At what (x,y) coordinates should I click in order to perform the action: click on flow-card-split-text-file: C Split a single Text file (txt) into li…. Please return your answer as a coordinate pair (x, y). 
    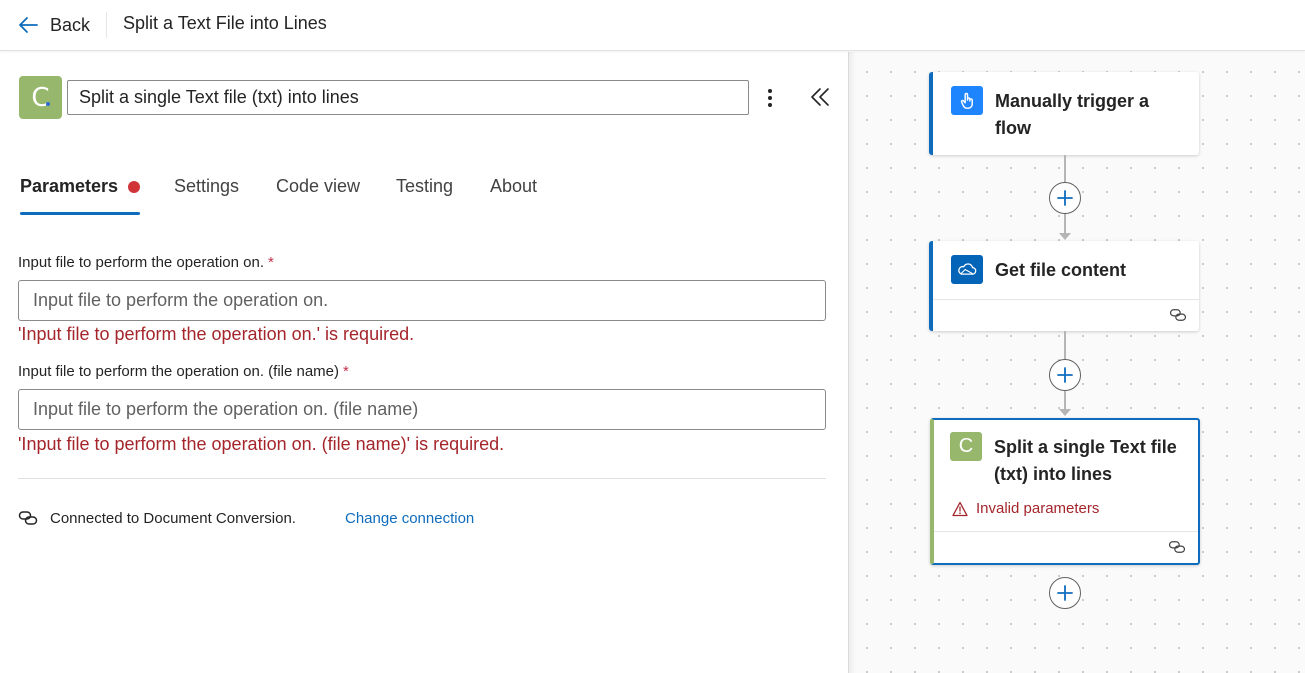
    Looking at the image, I should click on (1065, 491).